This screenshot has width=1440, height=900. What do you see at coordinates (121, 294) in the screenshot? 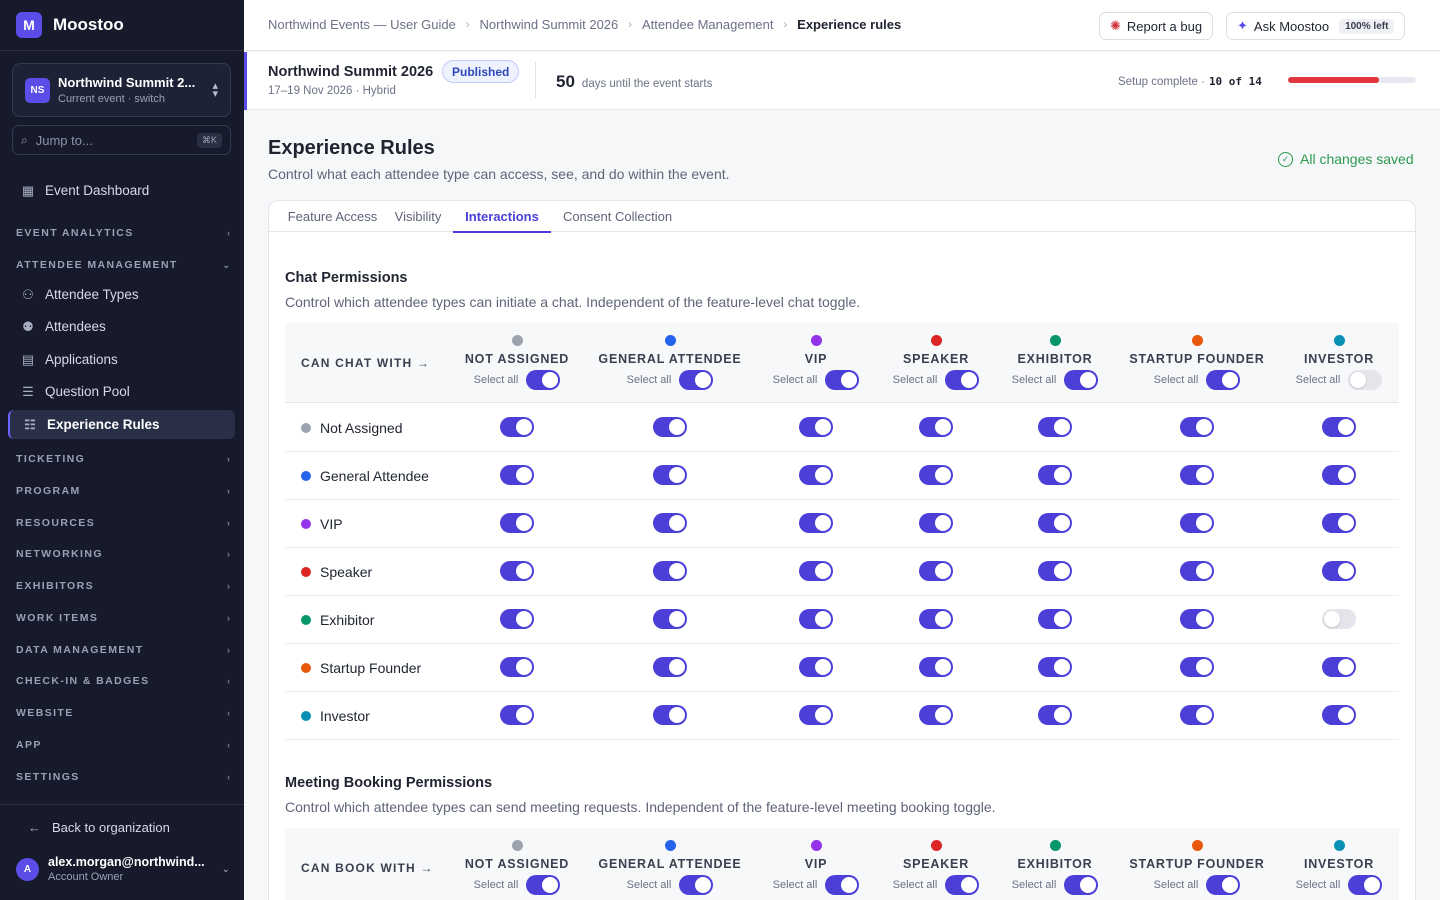
I see `sidebar-item-attendee-types: ⚇ Attendee Types` at bounding box center [121, 294].